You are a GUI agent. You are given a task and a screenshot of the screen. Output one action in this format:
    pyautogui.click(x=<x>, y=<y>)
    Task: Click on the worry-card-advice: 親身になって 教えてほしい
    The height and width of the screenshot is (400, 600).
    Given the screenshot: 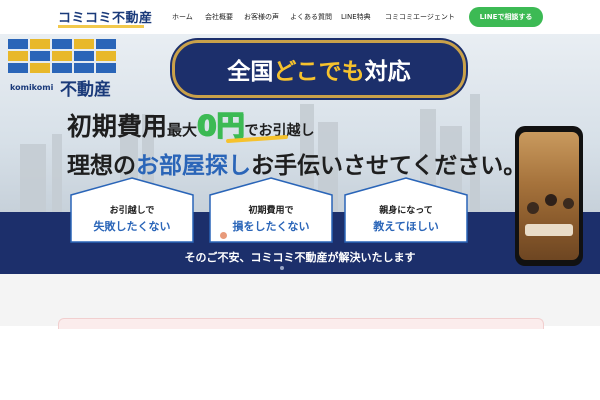 What is the action you would take?
    pyautogui.click(x=406, y=210)
    